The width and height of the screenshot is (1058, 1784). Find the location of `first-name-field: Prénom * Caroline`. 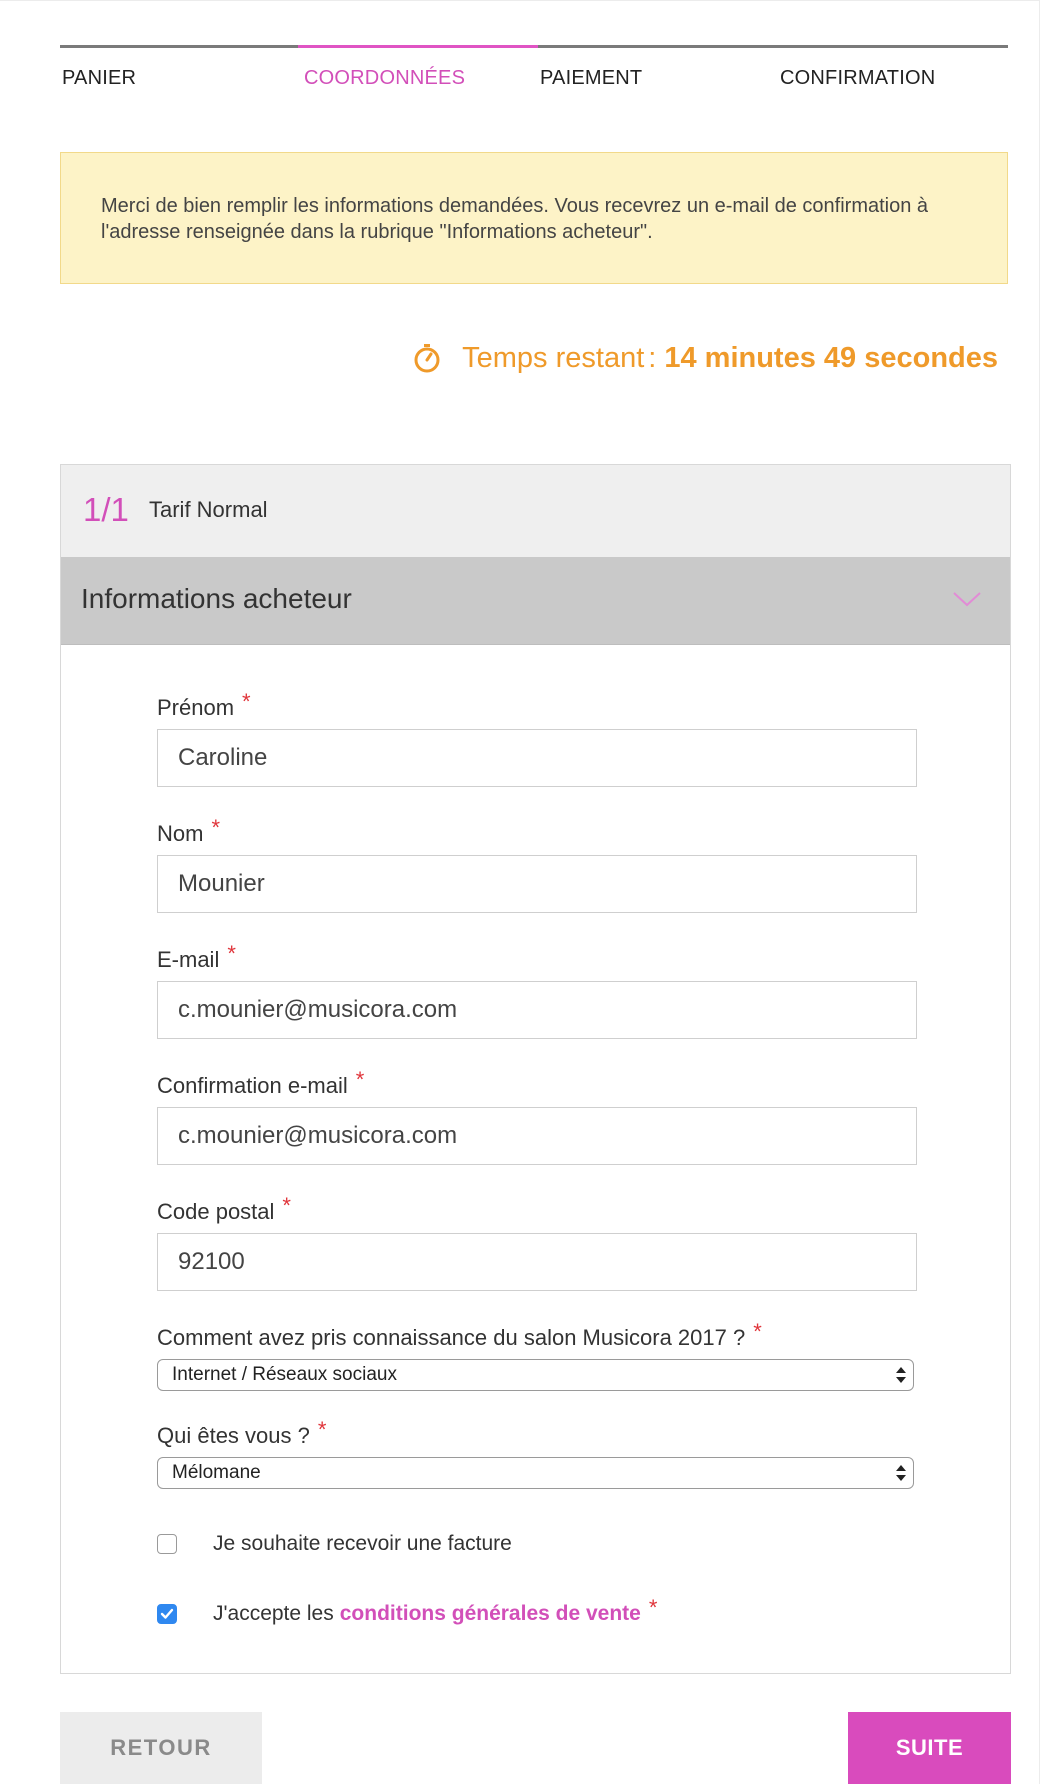

first-name-field: Prénom * Caroline is located at coordinates (539, 738).